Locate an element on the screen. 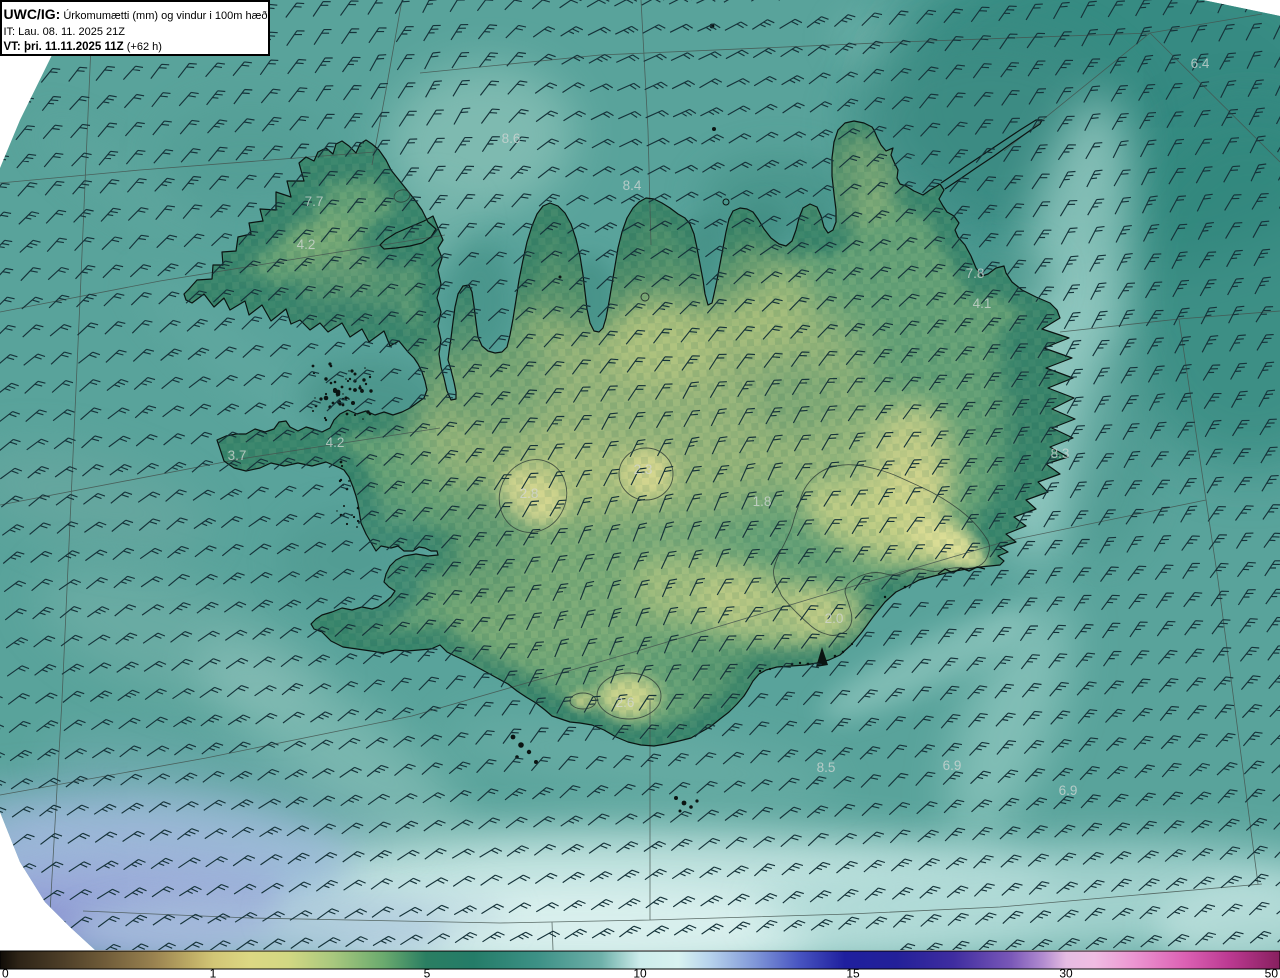 The width and height of the screenshot is (1280, 978). svg-text: 5 is located at coordinates (427, 972).